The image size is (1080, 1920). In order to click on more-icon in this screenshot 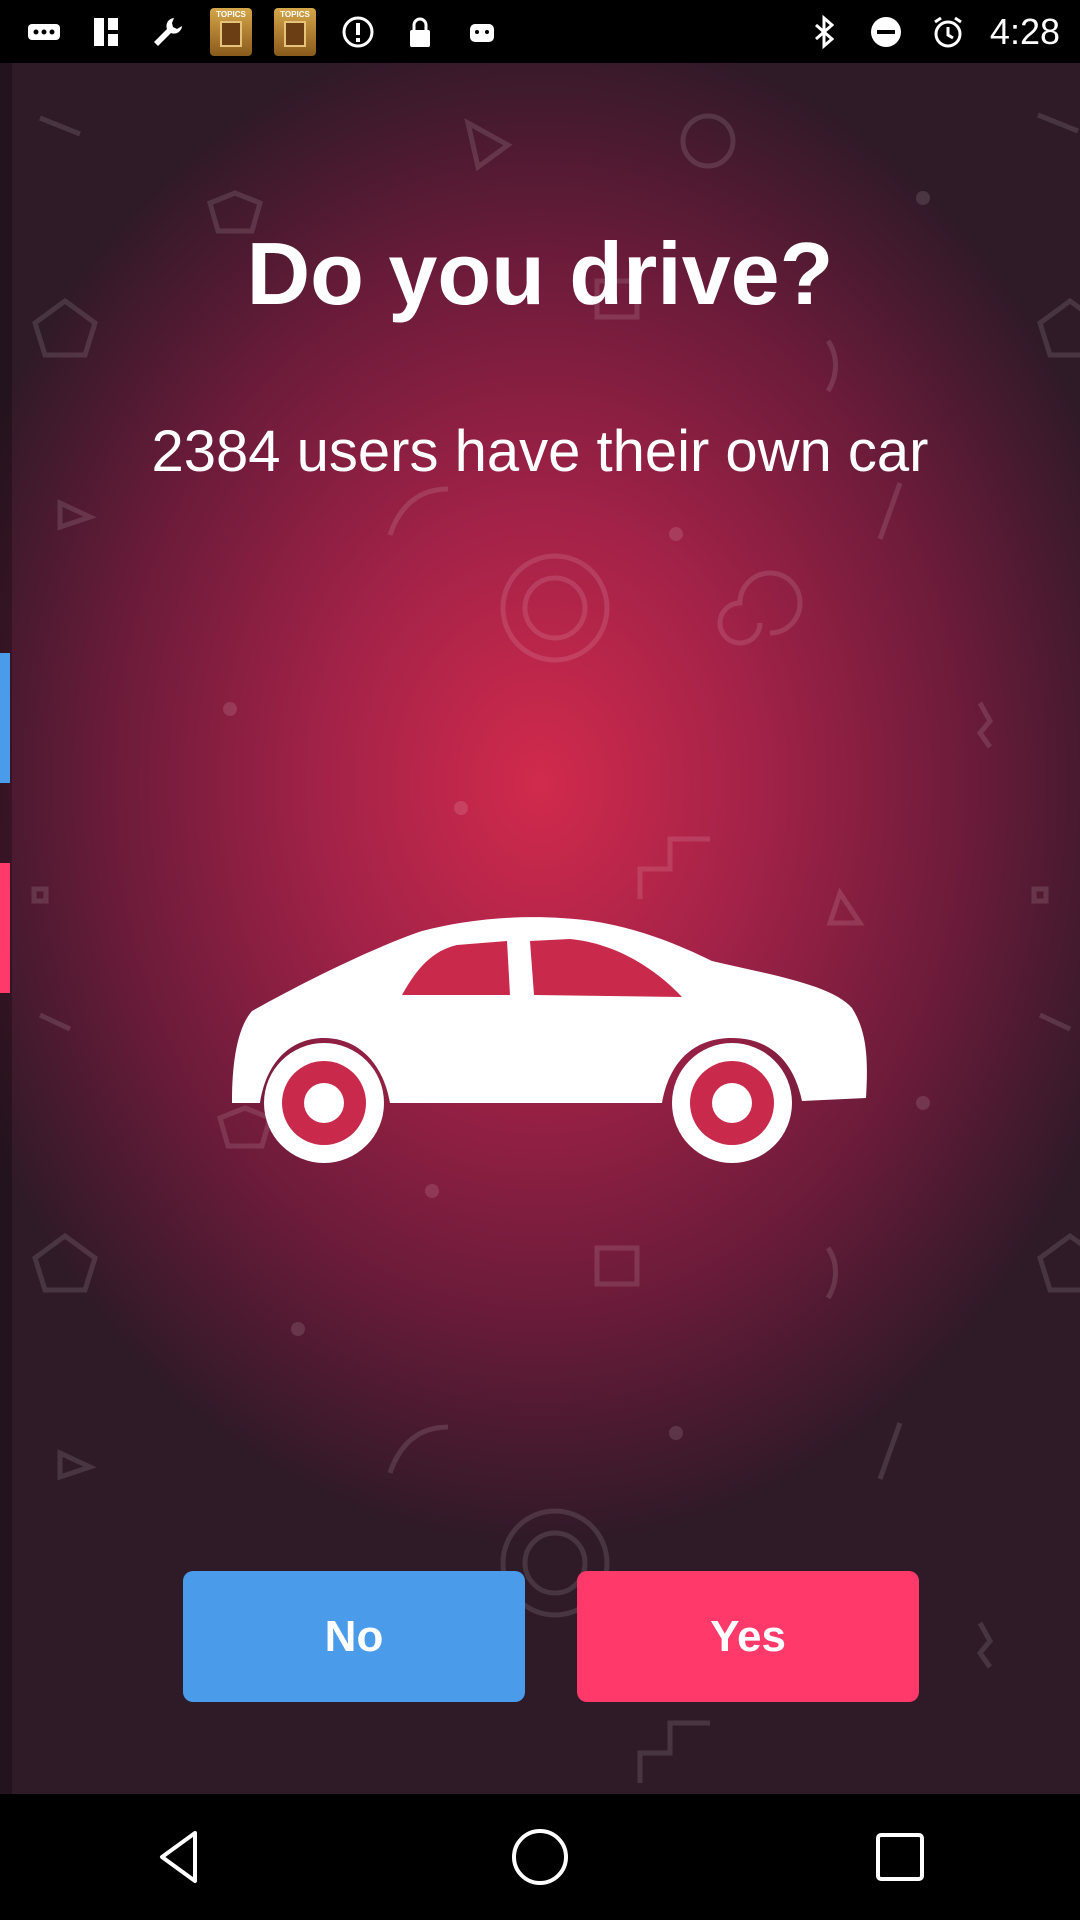, I will do `click(44, 32)`.